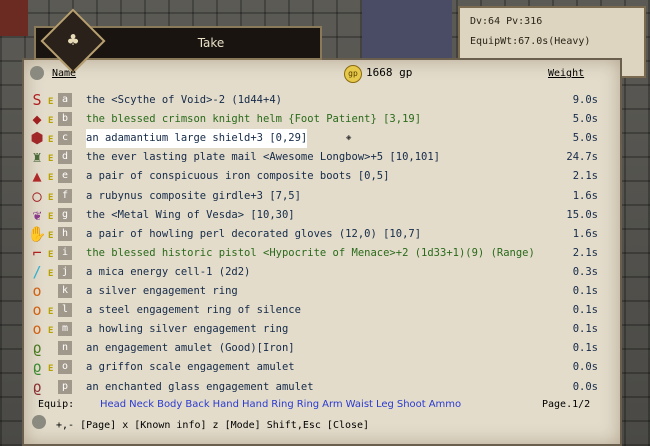 This screenshot has width=650, height=446. What do you see at coordinates (197, 139) in the screenshot?
I see `item-name: an adamantium large shield+3 [0,29]` at bounding box center [197, 139].